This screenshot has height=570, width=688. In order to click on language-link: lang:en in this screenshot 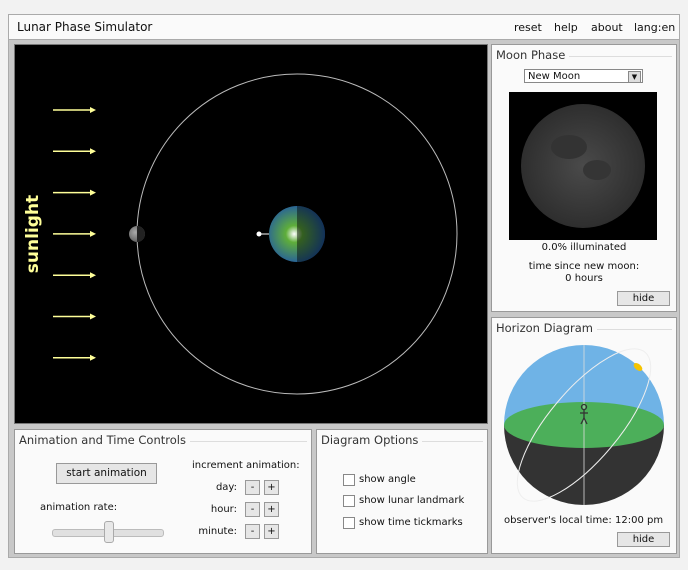, I will do `click(654, 27)`.